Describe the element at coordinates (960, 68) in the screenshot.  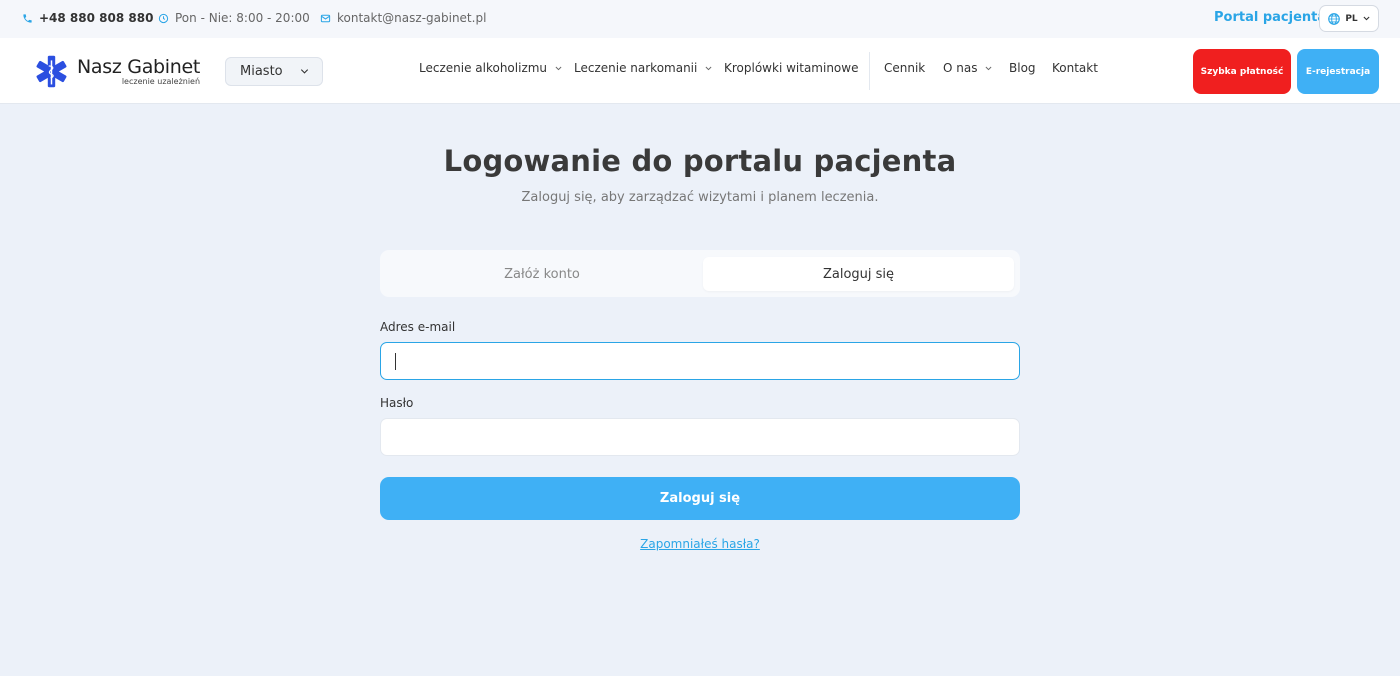
I see `nav-item-label: O nas` at that location.